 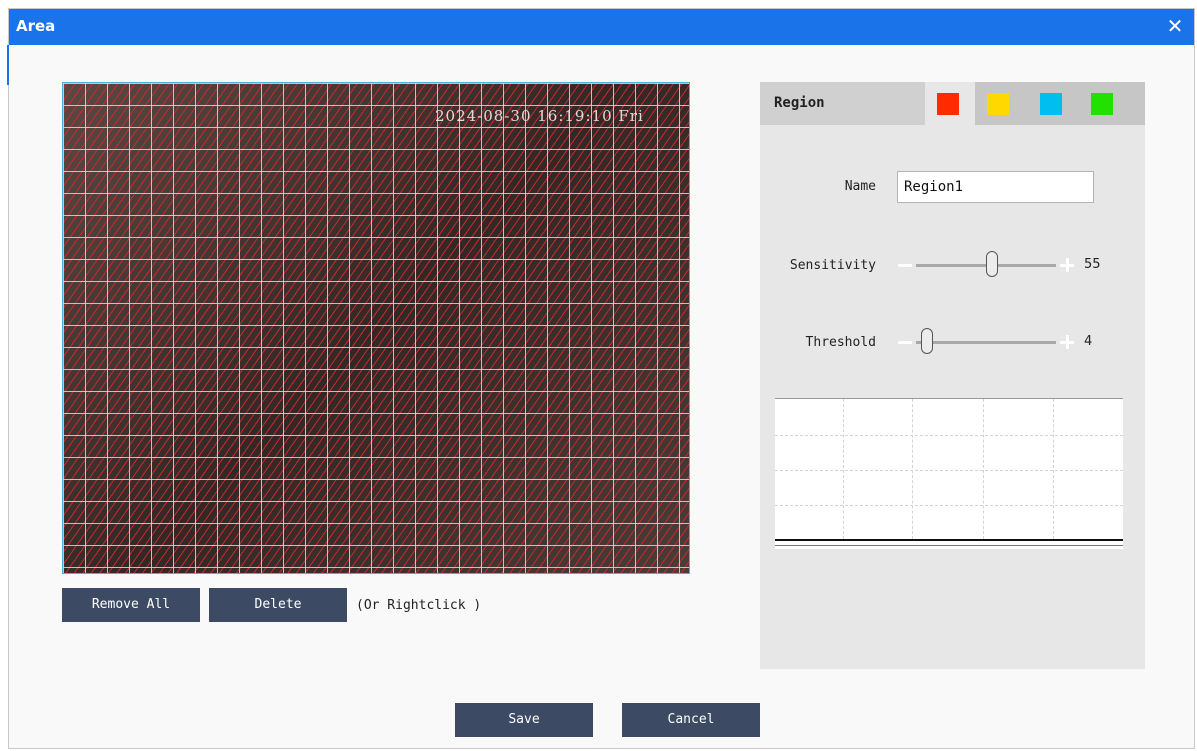 I want to click on region-name-input, so click(x=995, y=187).